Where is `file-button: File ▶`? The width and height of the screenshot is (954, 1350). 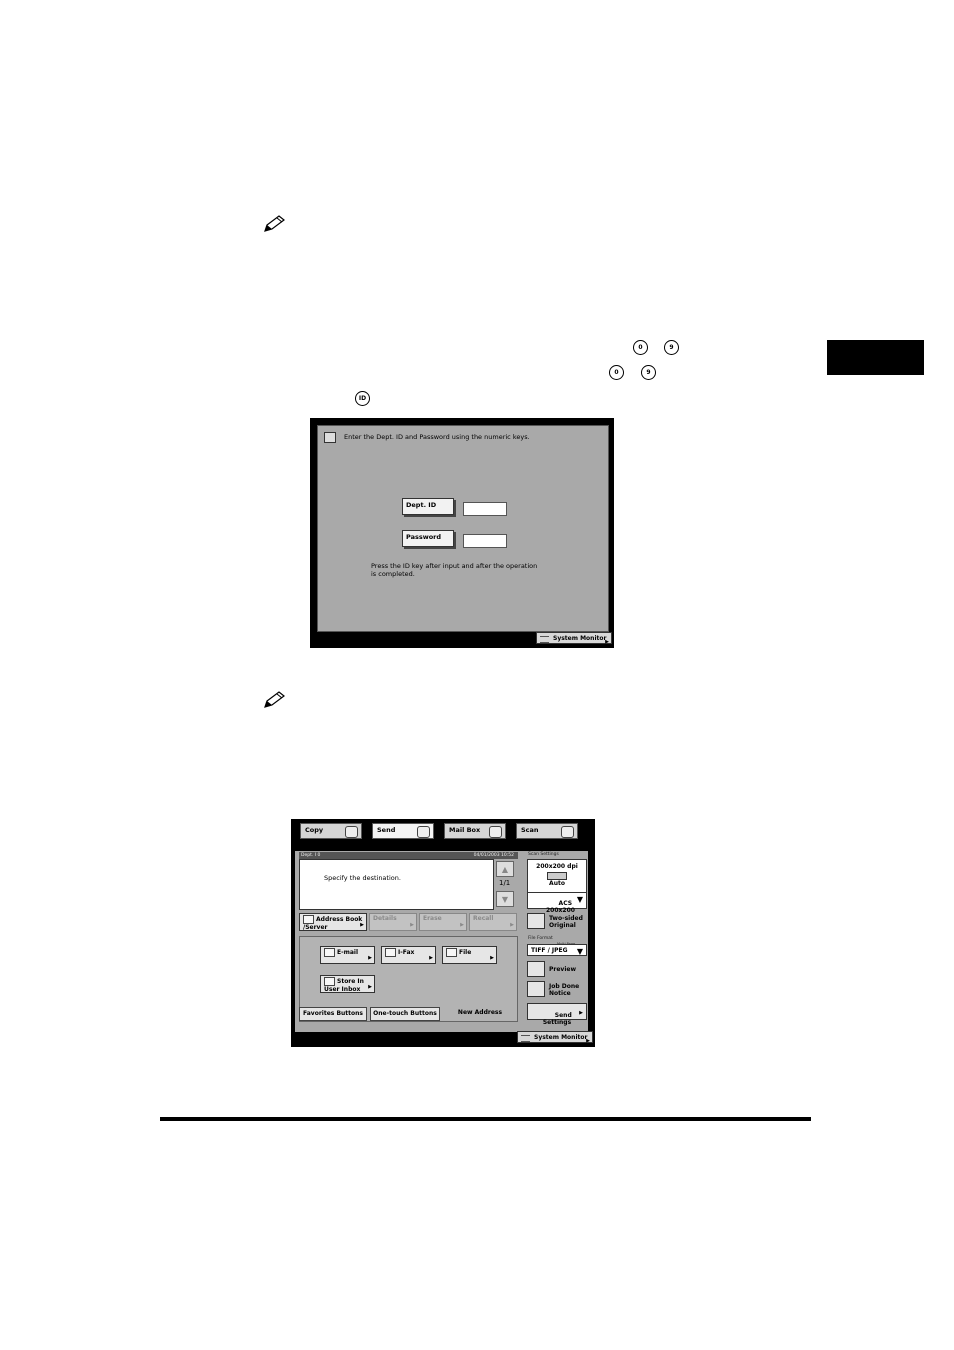
file-button: File ▶ is located at coordinates (469, 955).